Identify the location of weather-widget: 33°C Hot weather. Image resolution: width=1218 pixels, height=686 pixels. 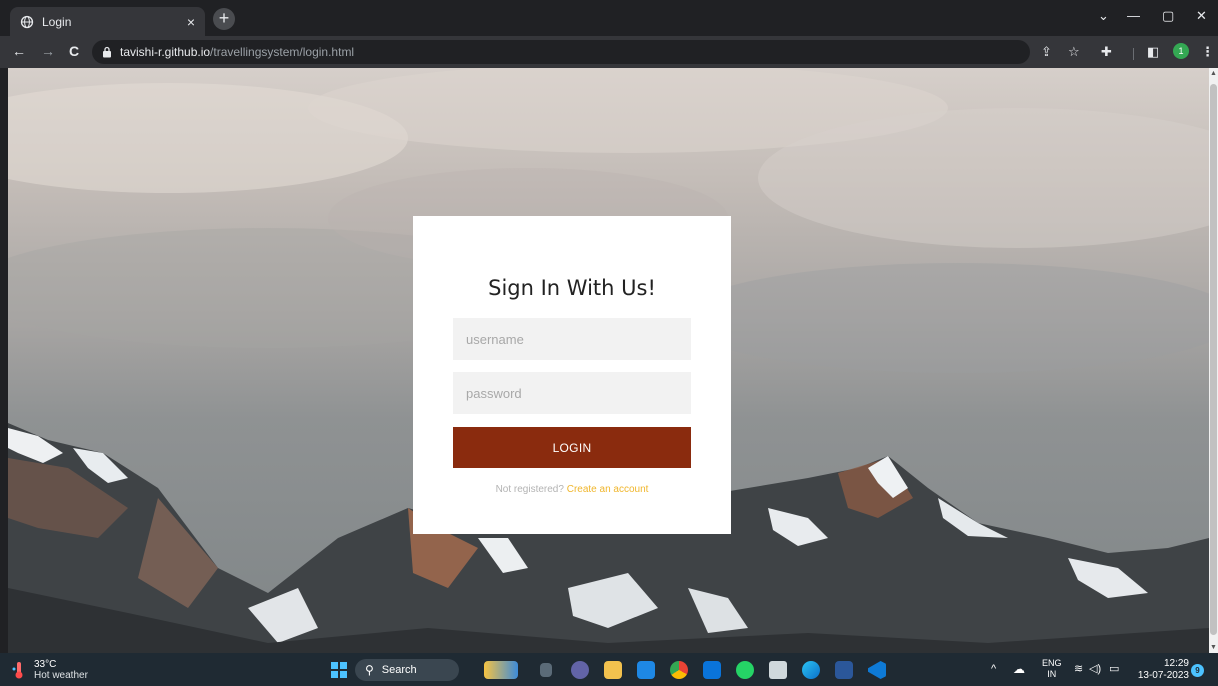
(50, 670).